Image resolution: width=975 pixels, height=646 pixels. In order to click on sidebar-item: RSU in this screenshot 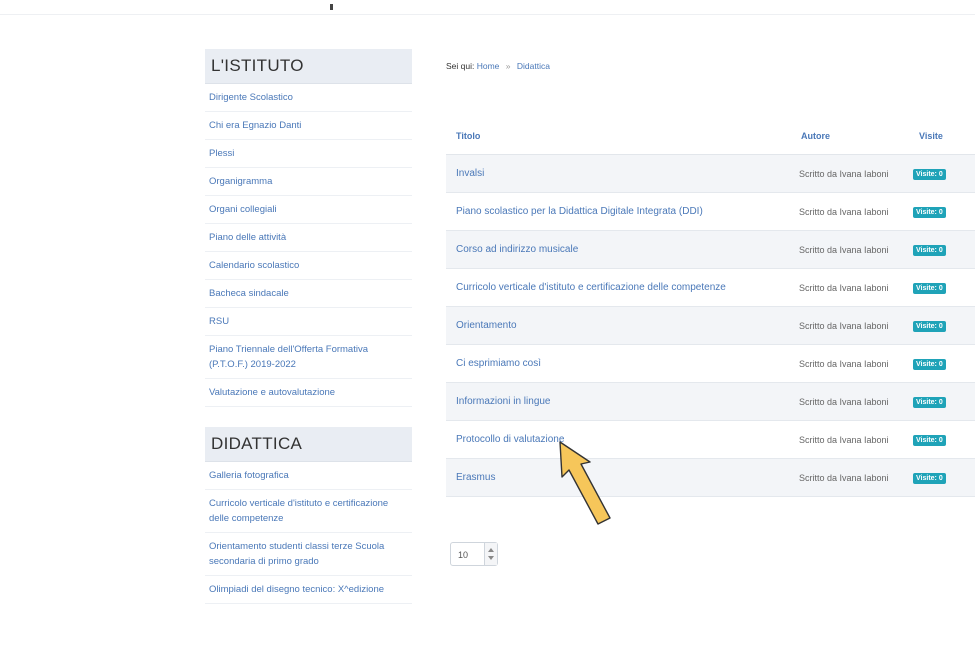, I will do `click(308, 322)`.